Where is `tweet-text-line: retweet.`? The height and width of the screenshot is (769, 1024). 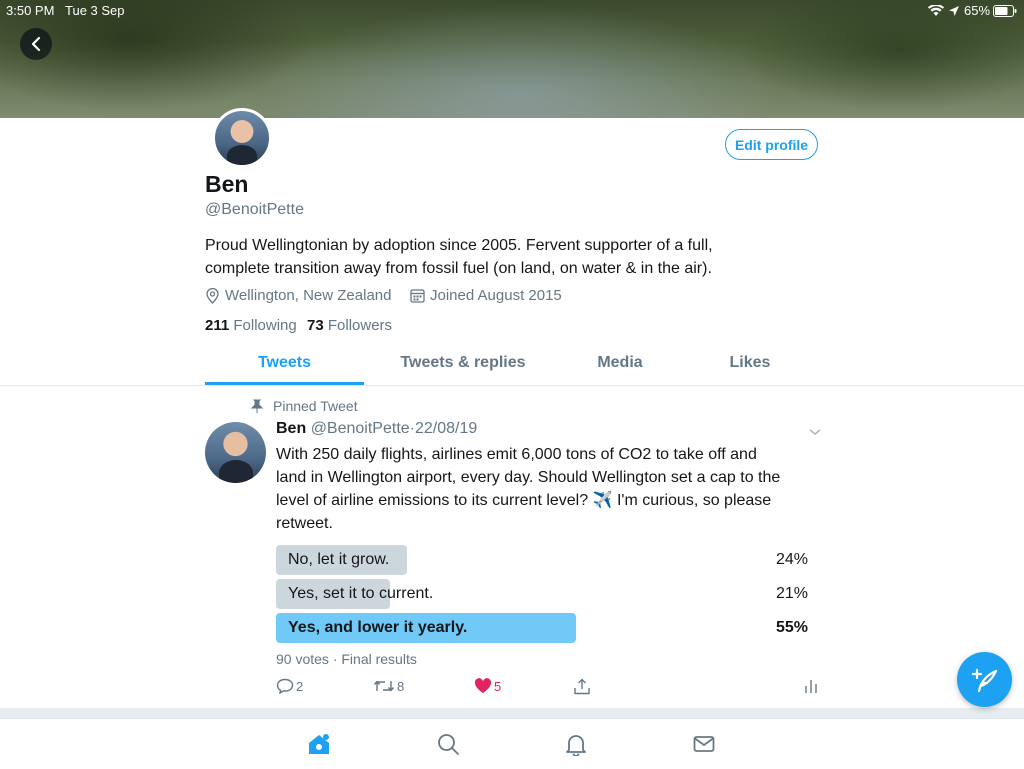 tweet-text-line: retweet. is located at coordinates (304, 523).